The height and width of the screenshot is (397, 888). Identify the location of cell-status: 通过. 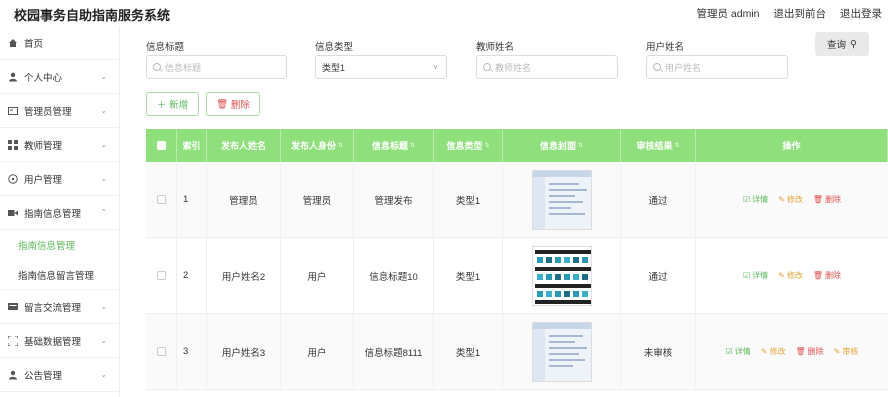
(658, 275).